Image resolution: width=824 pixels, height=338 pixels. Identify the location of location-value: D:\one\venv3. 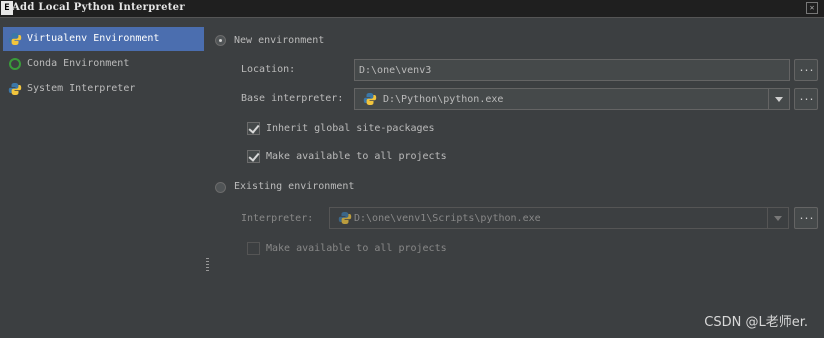
(395, 70).